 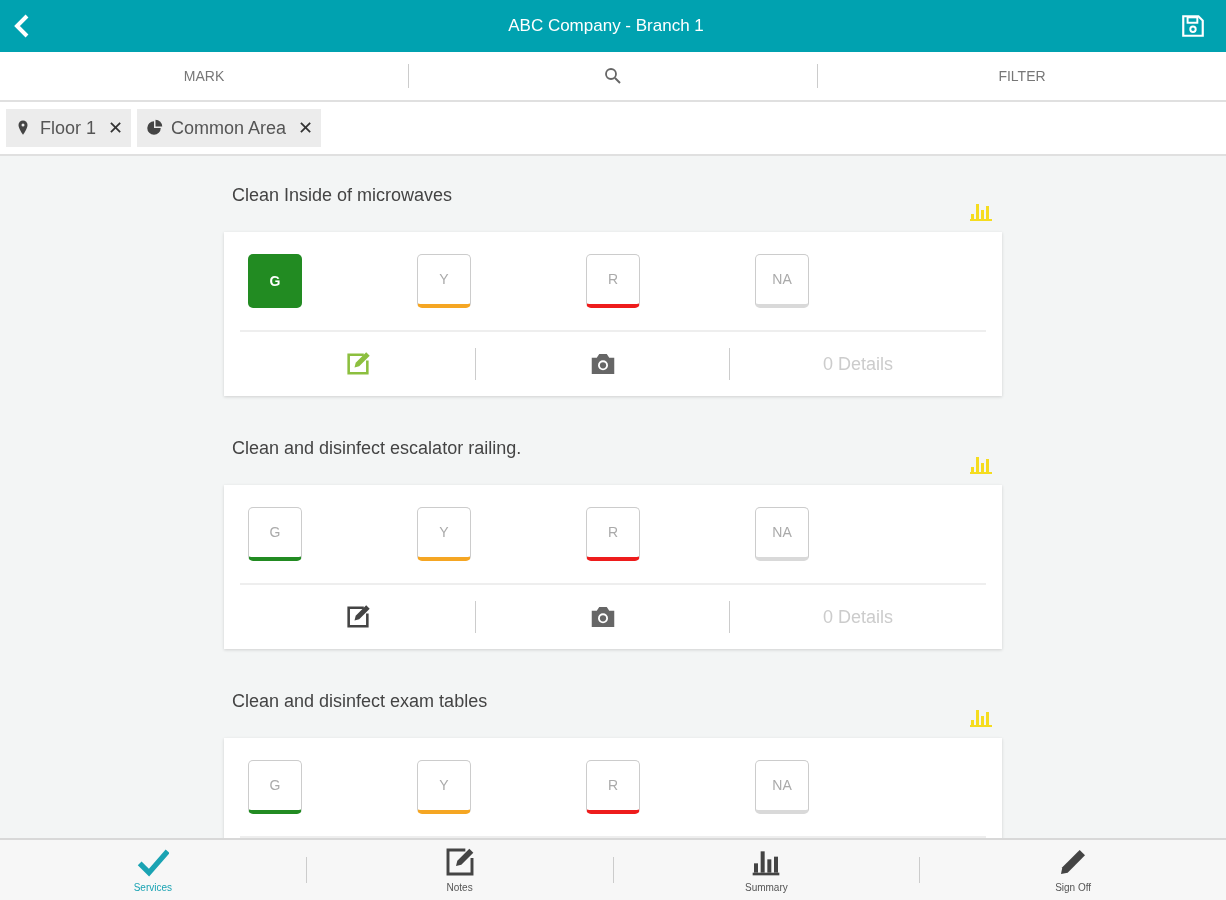 I want to click on search-icon, so click(x=613, y=76).